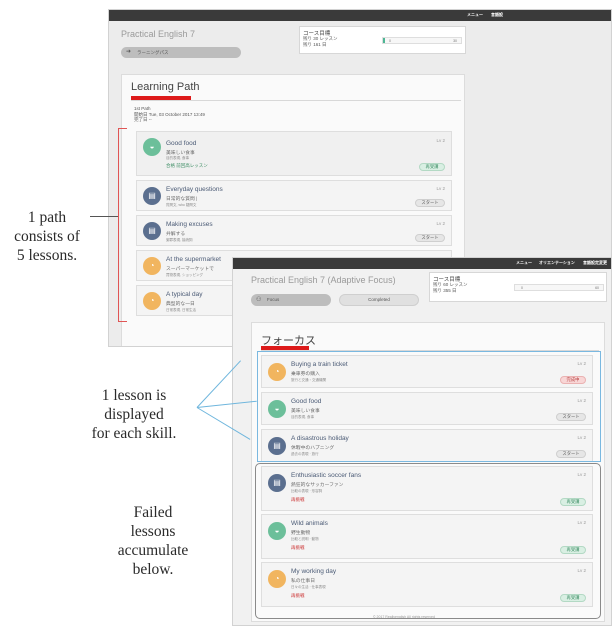 This screenshot has width=612, height=626. Describe the element at coordinates (194, 189) in the screenshot. I see `lesson-title: Everyday questions` at that location.